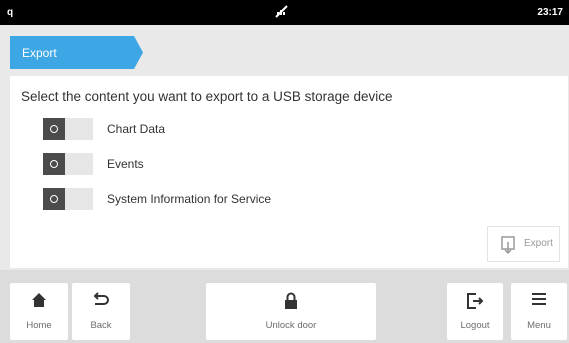 This screenshot has height=343, width=569. What do you see at coordinates (189, 199) in the screenshot?
I see `option-label: System Information for Service` at bounding box center [189, 199].